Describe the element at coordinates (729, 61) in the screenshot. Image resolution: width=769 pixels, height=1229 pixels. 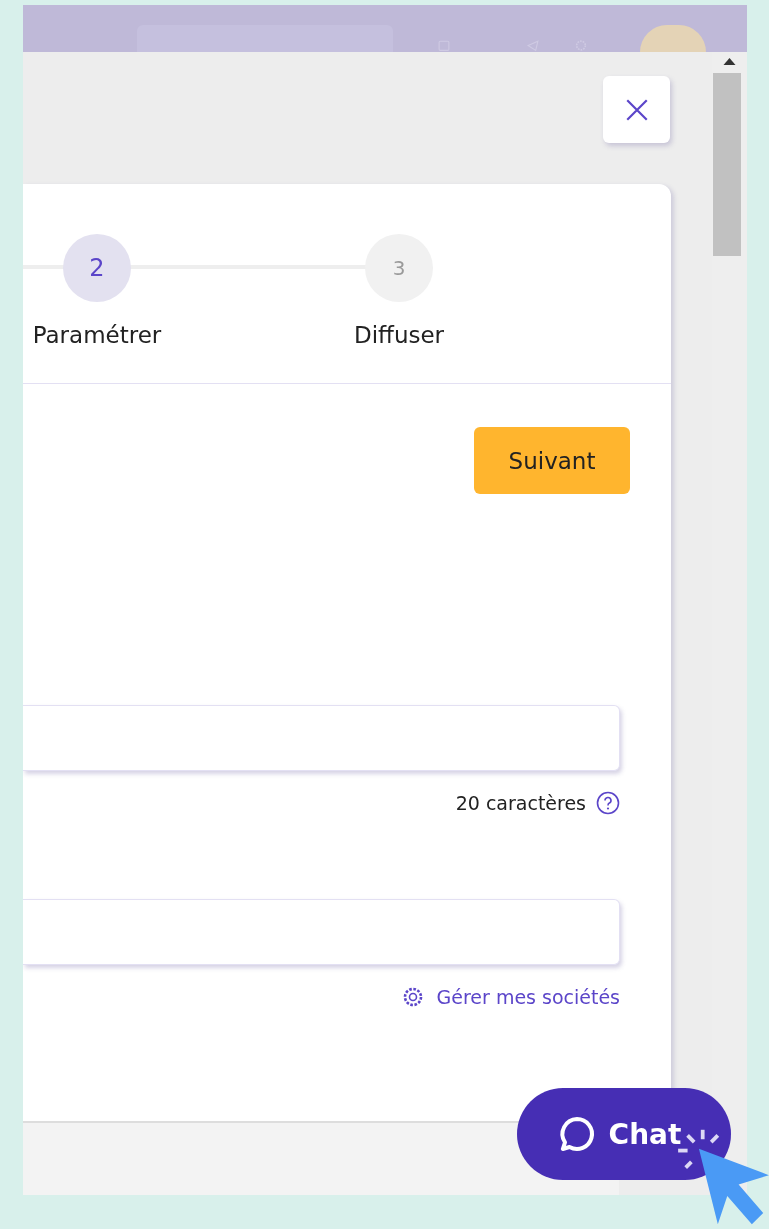
I see `scroll-up-icon` at that location.